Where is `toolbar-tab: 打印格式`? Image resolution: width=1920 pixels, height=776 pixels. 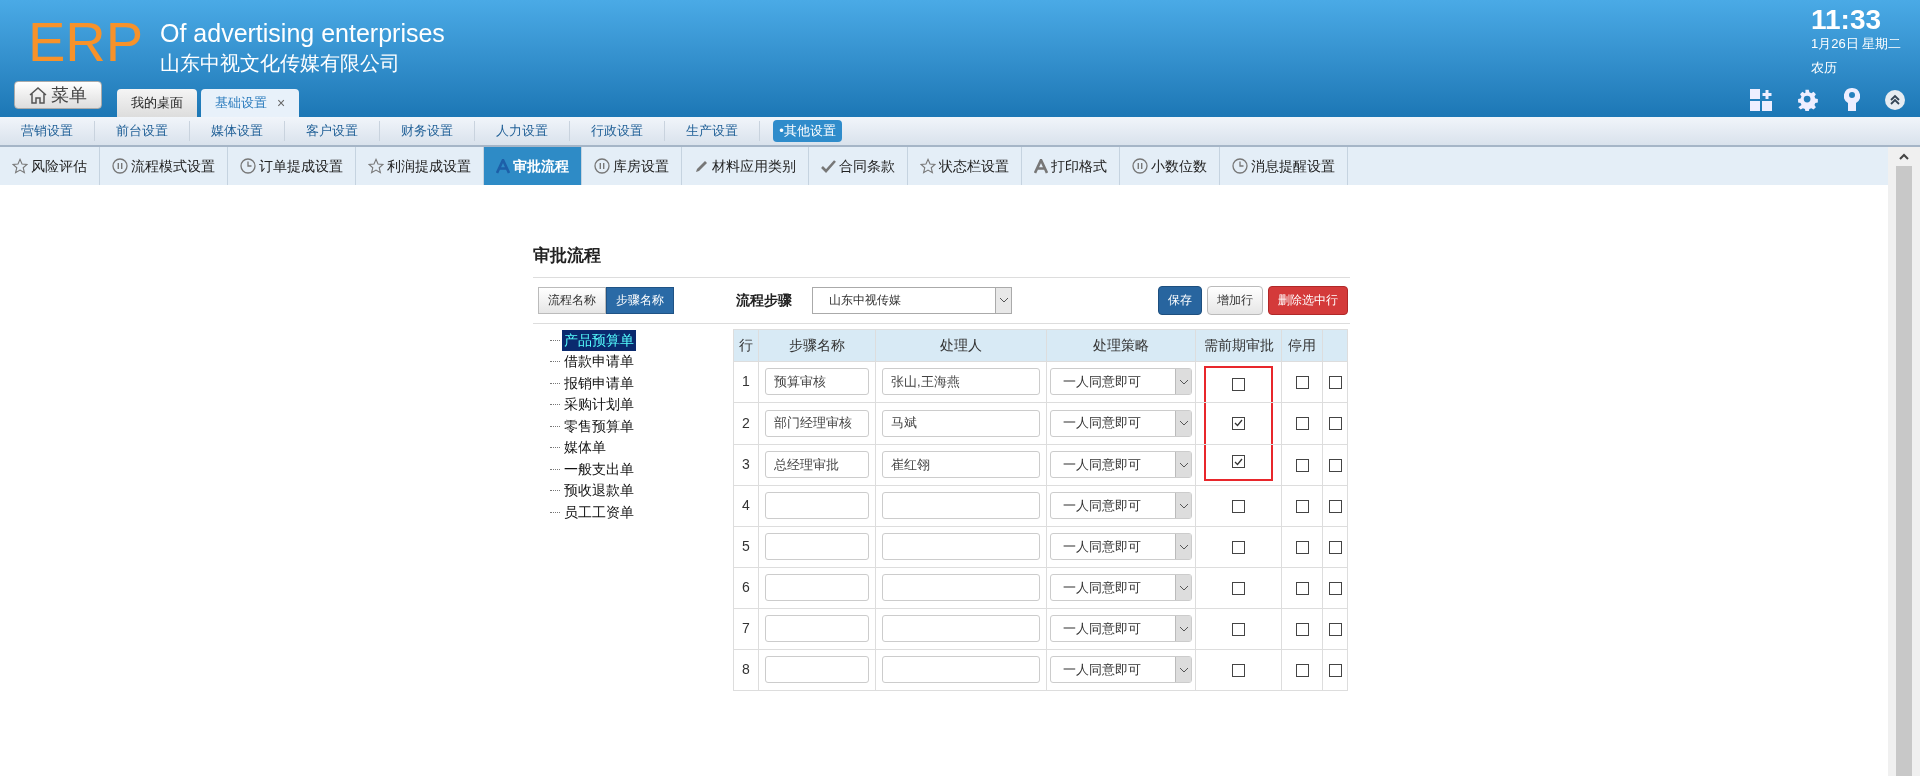
toolbar-tab: 打印格式 is located at coordinates (1071, 166).